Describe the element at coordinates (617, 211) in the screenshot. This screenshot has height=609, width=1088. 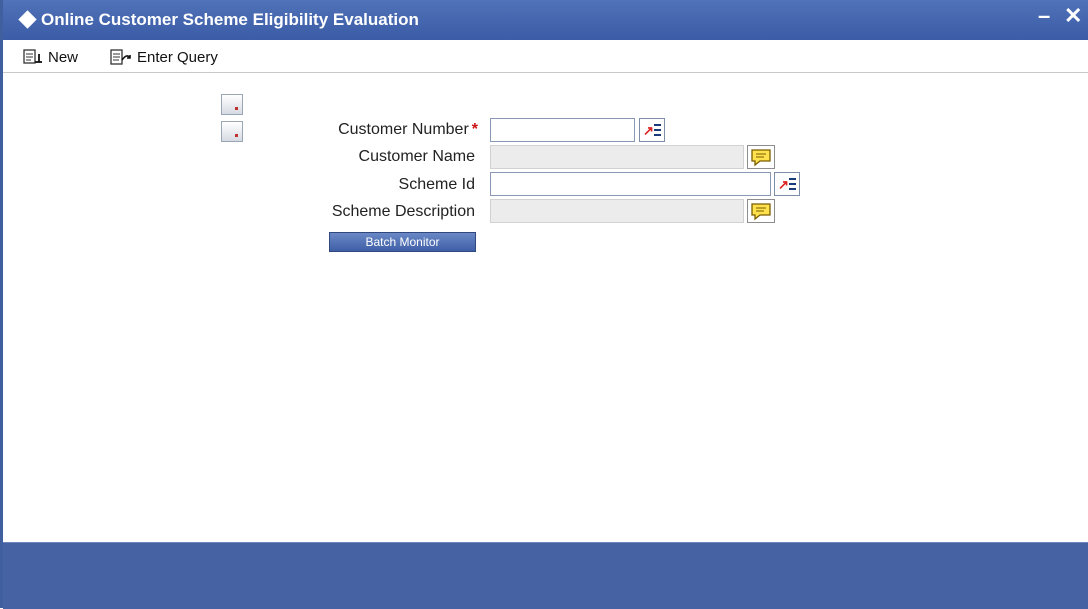
I see `scheme-description-field` at that location.